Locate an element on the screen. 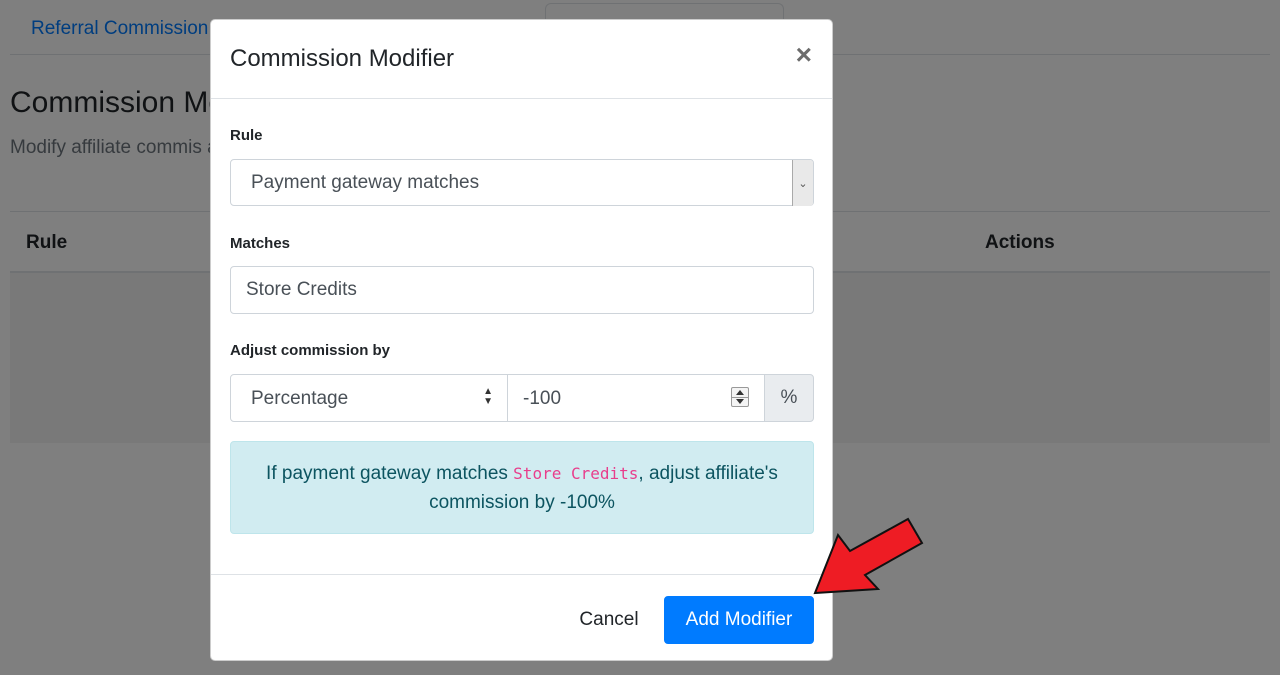 The width and height of the screenshot is (1280, 675). cancel-button: Cancel is located at coordinates (609, 620).